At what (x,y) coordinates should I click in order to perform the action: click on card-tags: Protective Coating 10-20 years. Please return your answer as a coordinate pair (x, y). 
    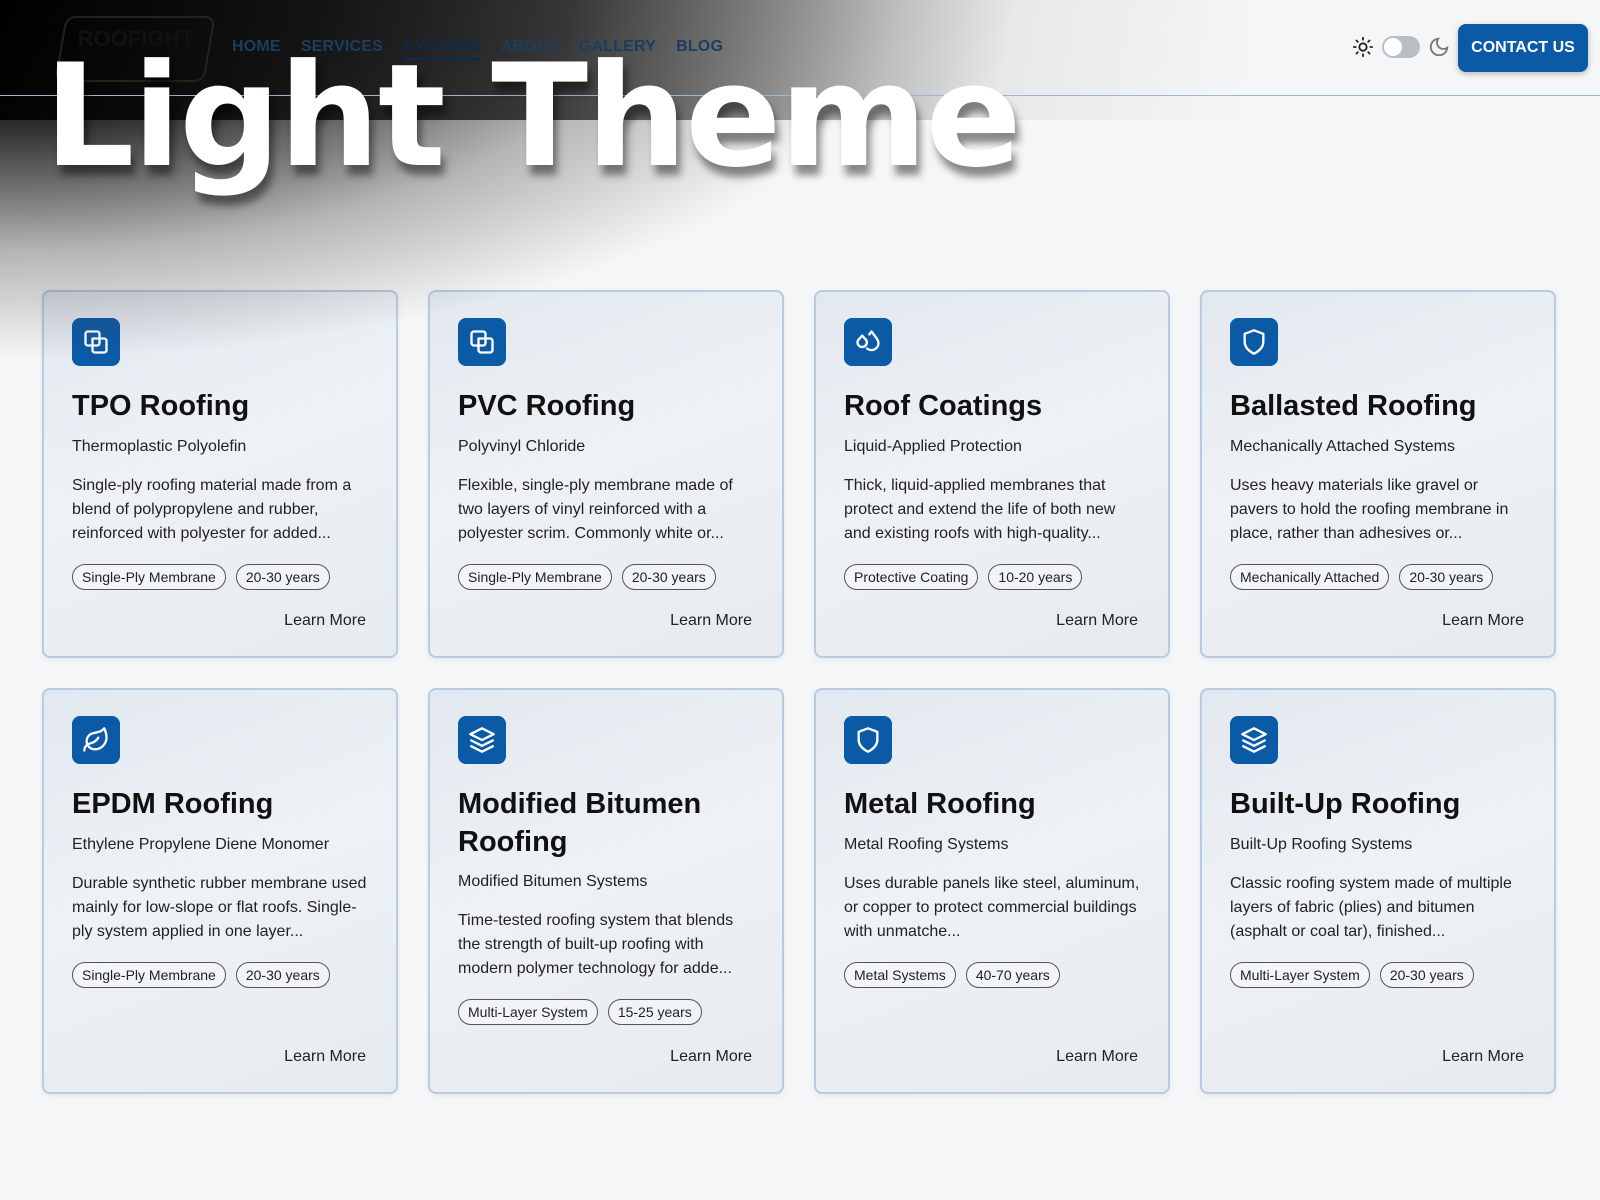
    Looking at the image, I should click on (992, 576).